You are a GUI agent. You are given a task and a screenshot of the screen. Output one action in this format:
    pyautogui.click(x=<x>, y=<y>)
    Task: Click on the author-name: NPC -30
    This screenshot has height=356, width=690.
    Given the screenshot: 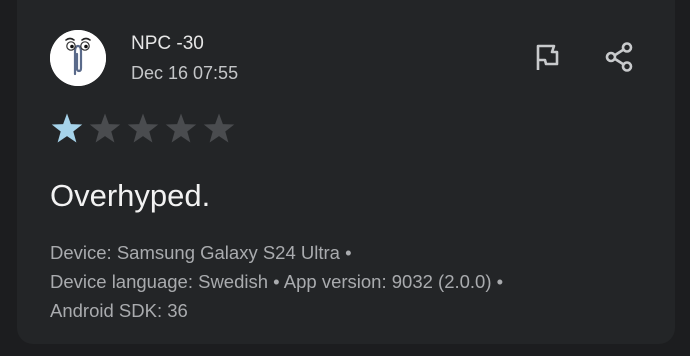 What is the action you would take?
    pyautogui.click(x=167, y=43)
    